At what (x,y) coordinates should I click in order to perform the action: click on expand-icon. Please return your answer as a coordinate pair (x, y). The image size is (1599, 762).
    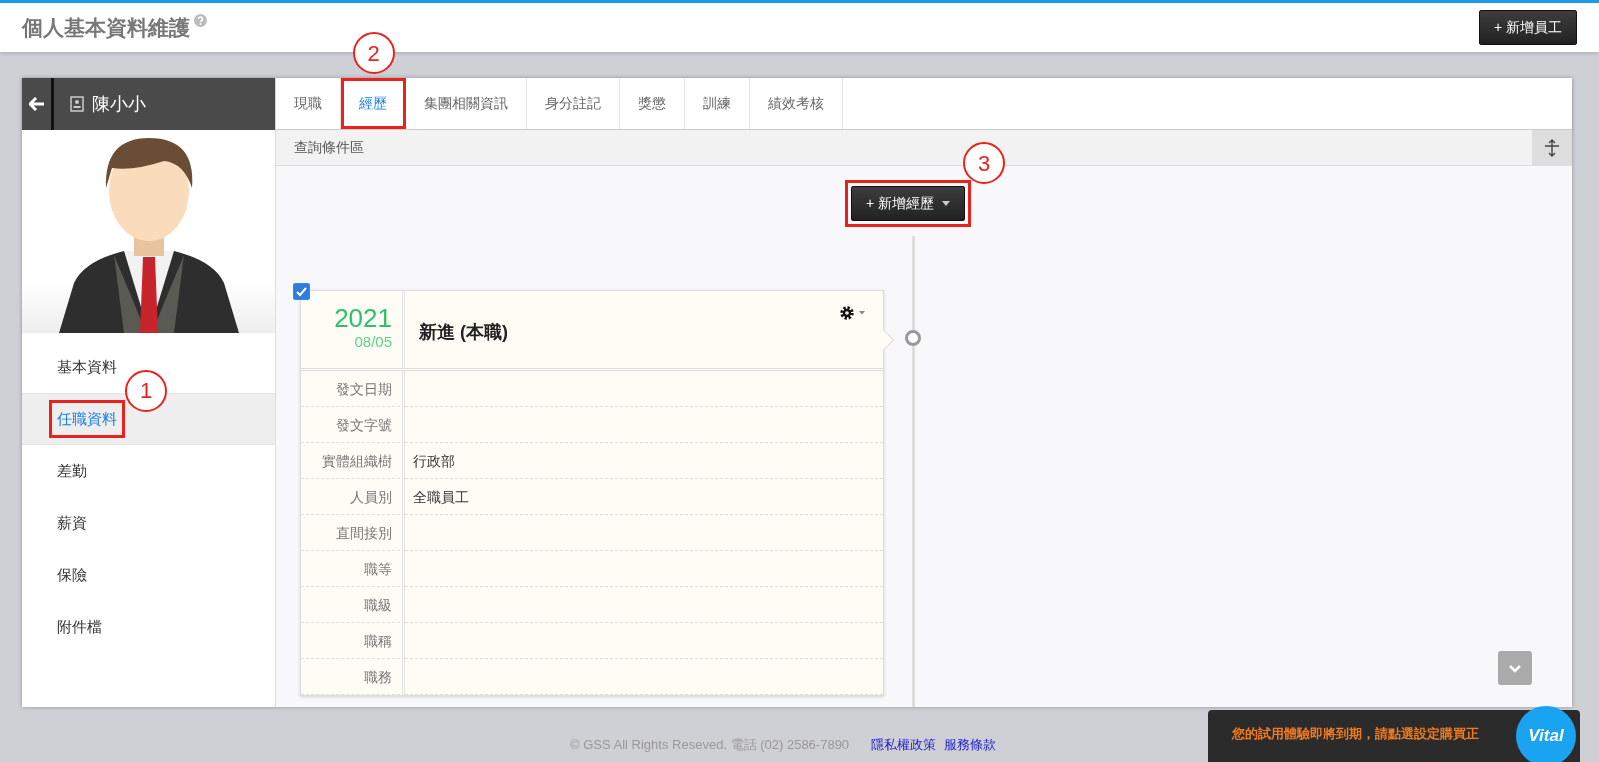
    Looking at the image, I should click on (1552, 147).